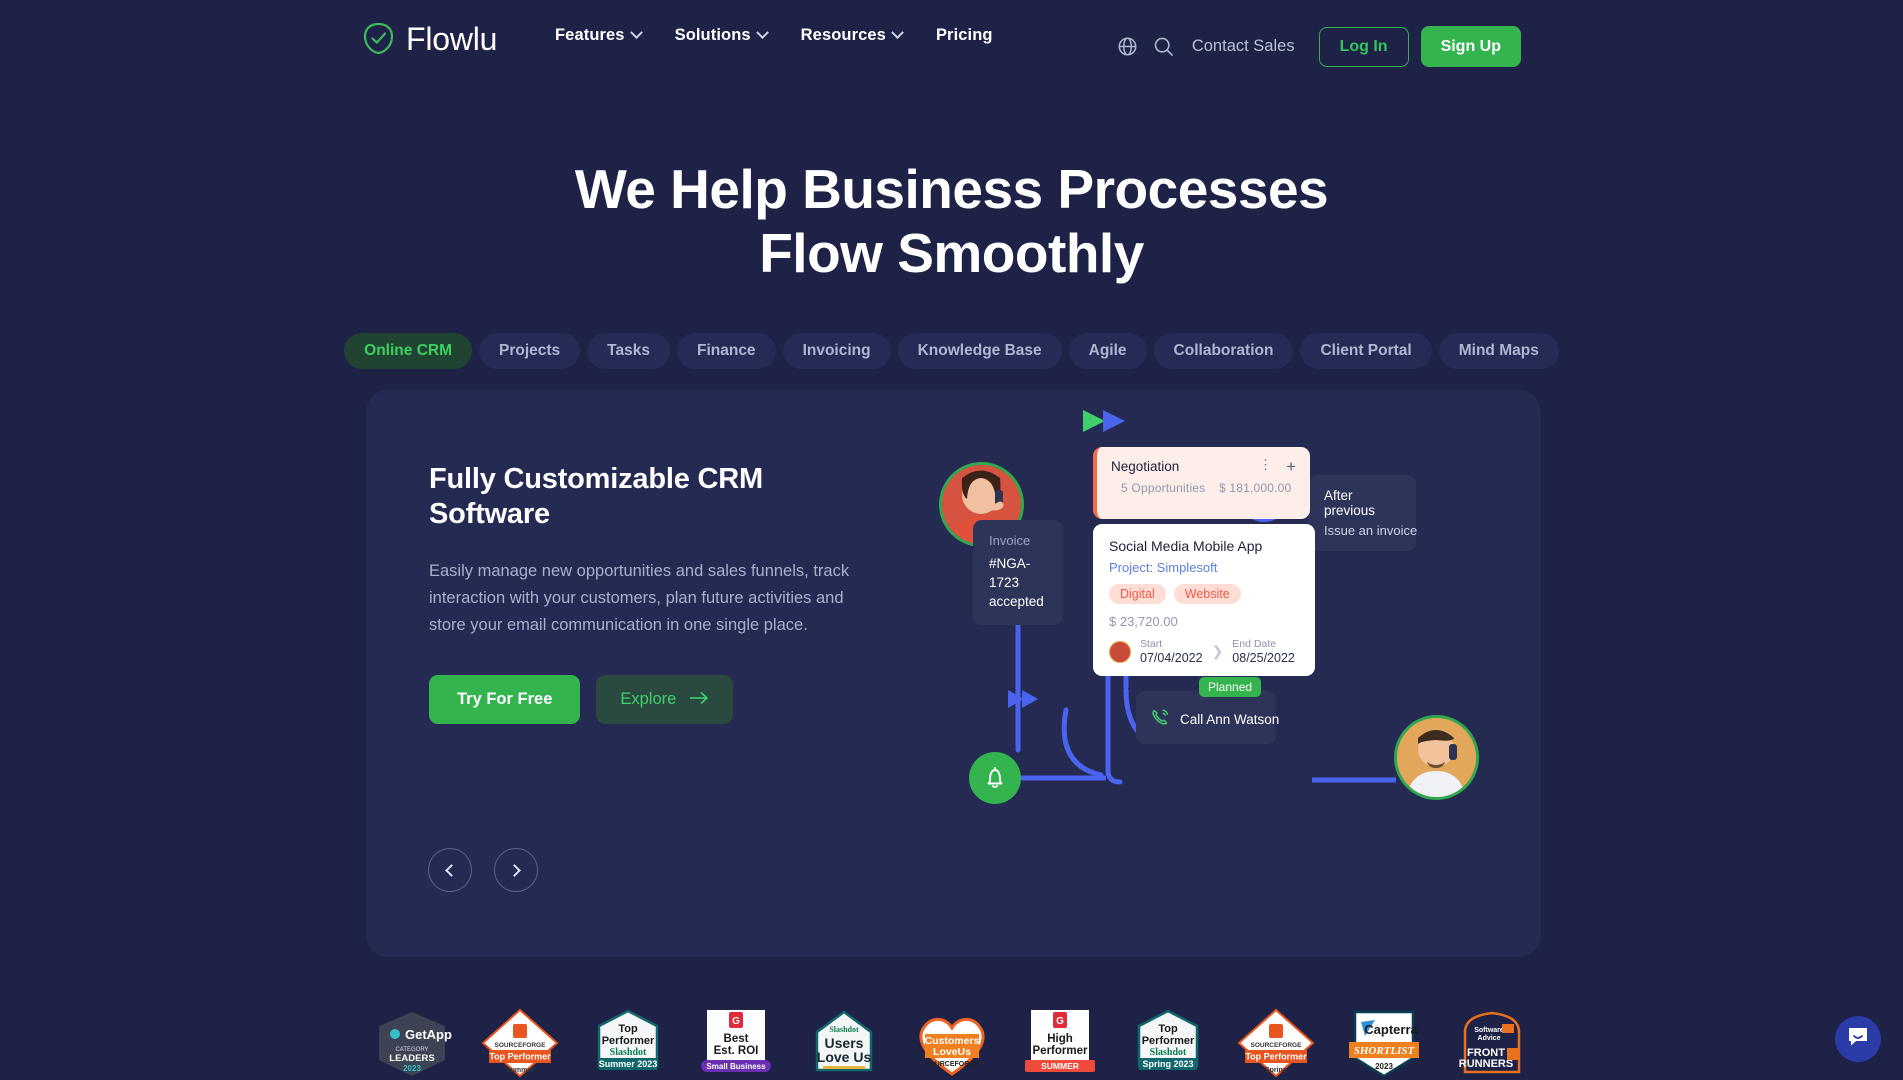 Image resolution: width=1903 pixels, height=1080 pixels. Describe the element at coordinates (519, 1070) in the screenshot. I see `svg-text: Summer` at that location.